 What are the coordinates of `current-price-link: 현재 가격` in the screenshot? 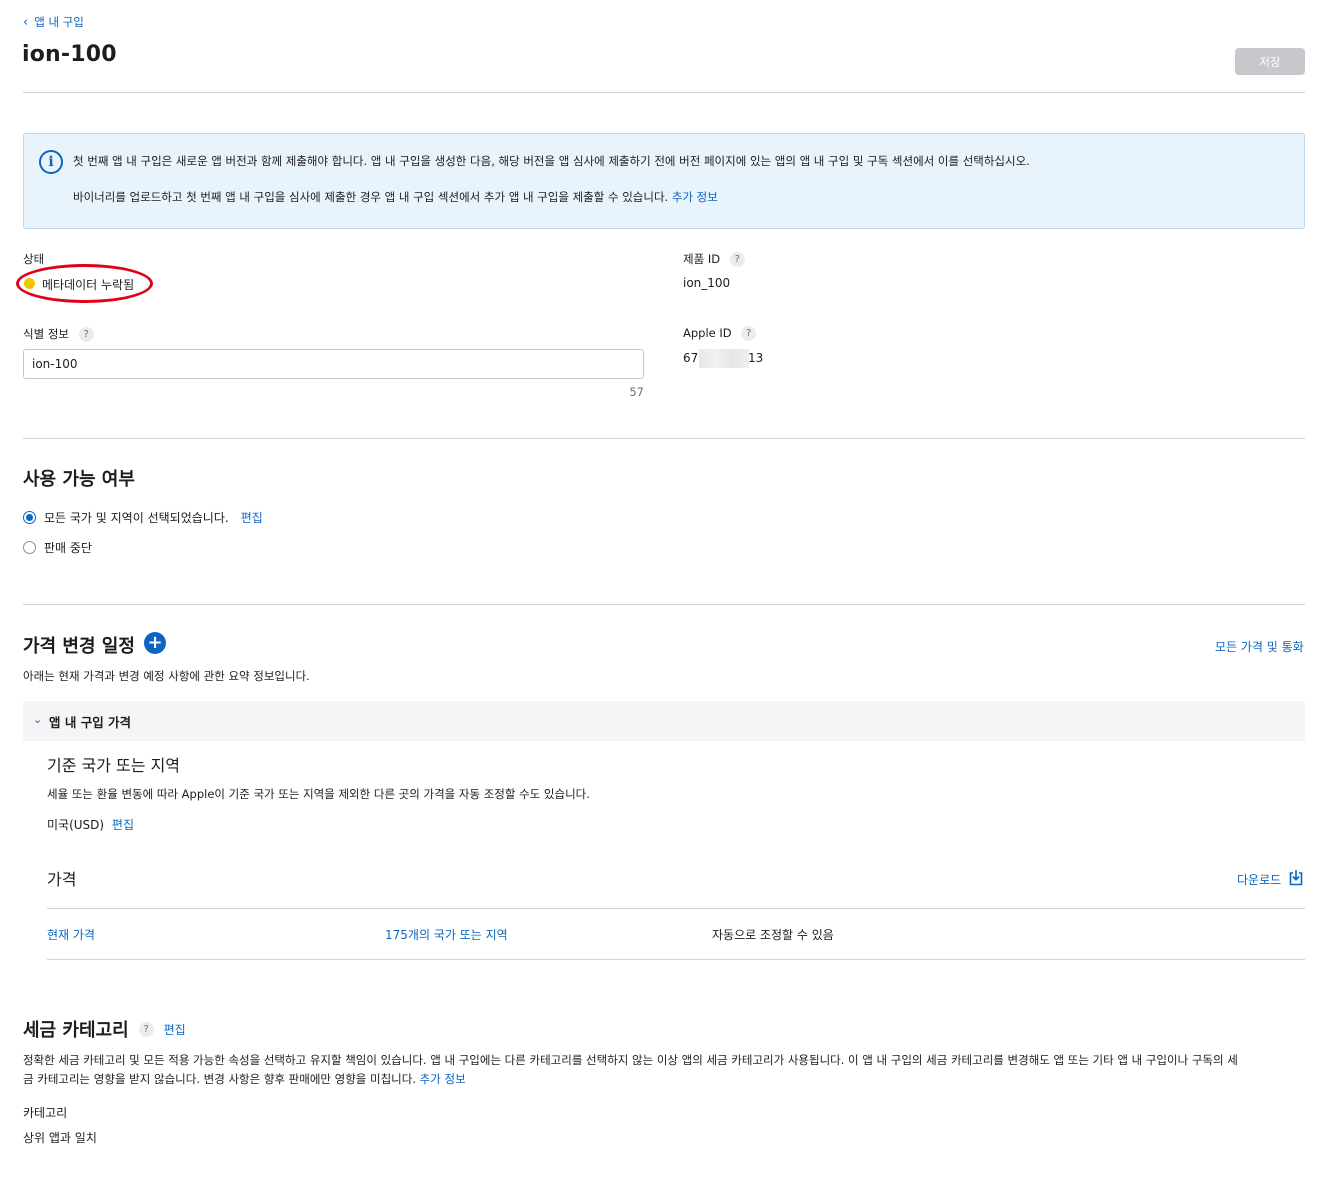 It's located at (71, 934).